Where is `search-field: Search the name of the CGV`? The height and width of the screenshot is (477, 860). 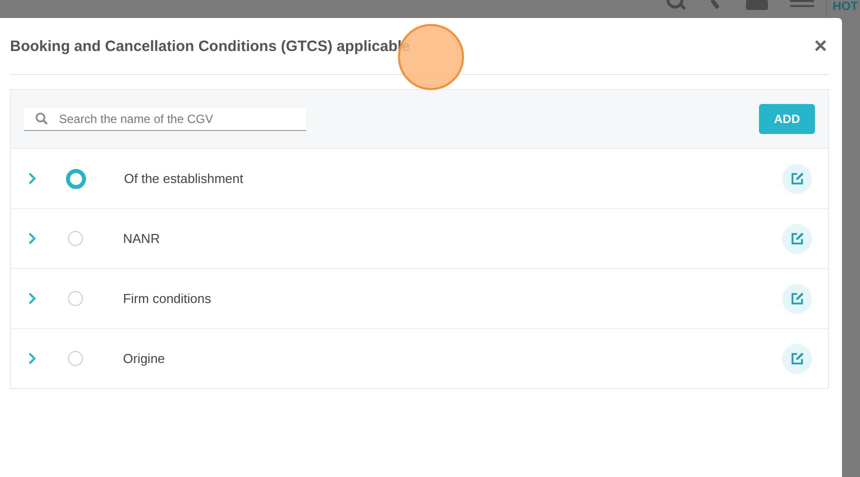 search-field: Search the name of the CGV is located at coordinates (165, 119).